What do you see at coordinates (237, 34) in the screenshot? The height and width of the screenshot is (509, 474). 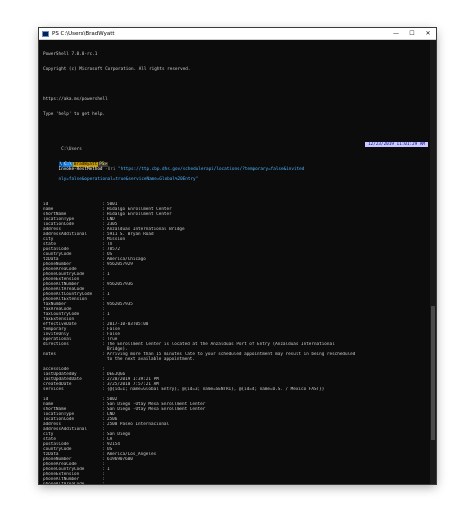 I see `title-bar: PS C:\Users\BradWyatt — ☐ ✕` at bounding box center [237, 34].